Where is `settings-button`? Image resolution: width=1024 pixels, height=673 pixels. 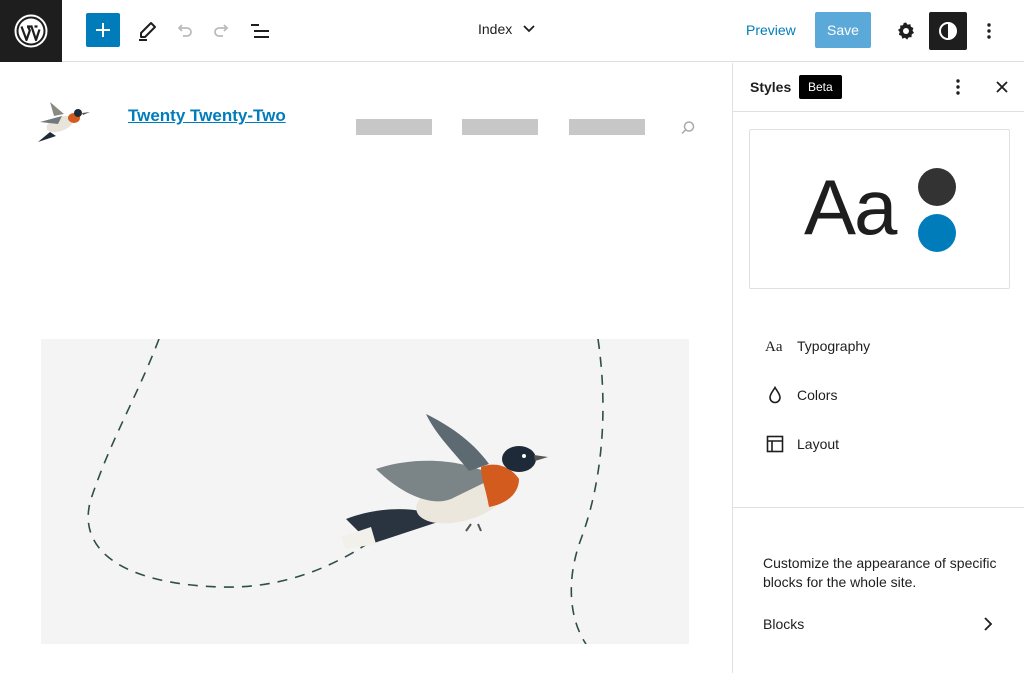 settings-button is located at coordinates (906, 31).